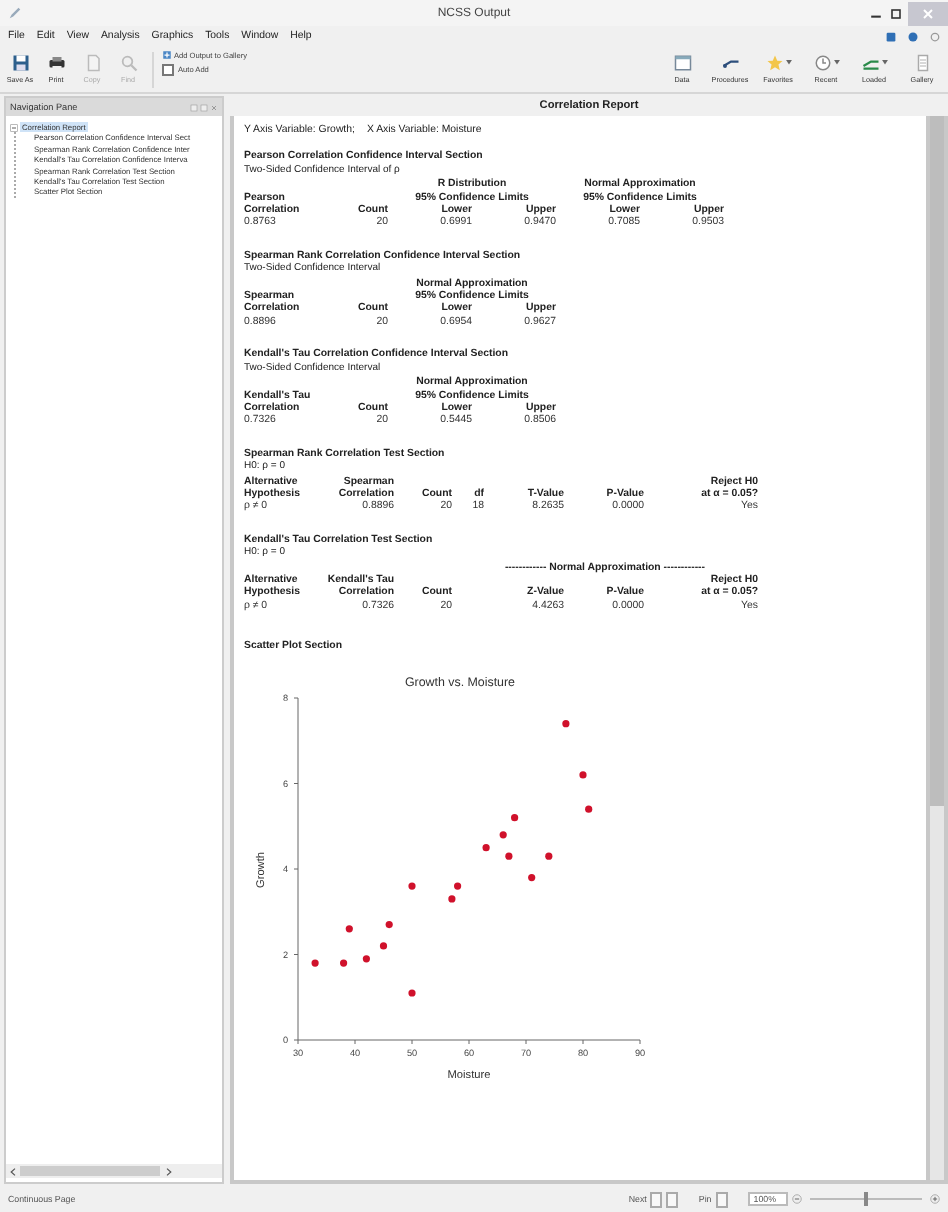 This screenshot has height=1212, width=948. What do you see at coordinates (214, 107) in the screenshot?
I see `close-icon` at bounding box center [214, 107].